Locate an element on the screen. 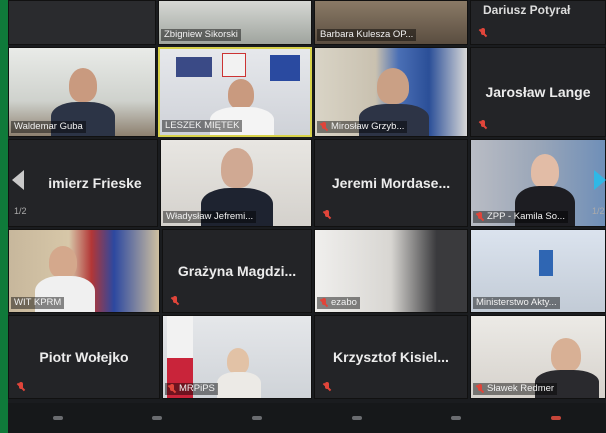 The height and width of the screenshot is (433, 606). video-tile: Zbigniew Sikorski is located at coordinates (235, 22).